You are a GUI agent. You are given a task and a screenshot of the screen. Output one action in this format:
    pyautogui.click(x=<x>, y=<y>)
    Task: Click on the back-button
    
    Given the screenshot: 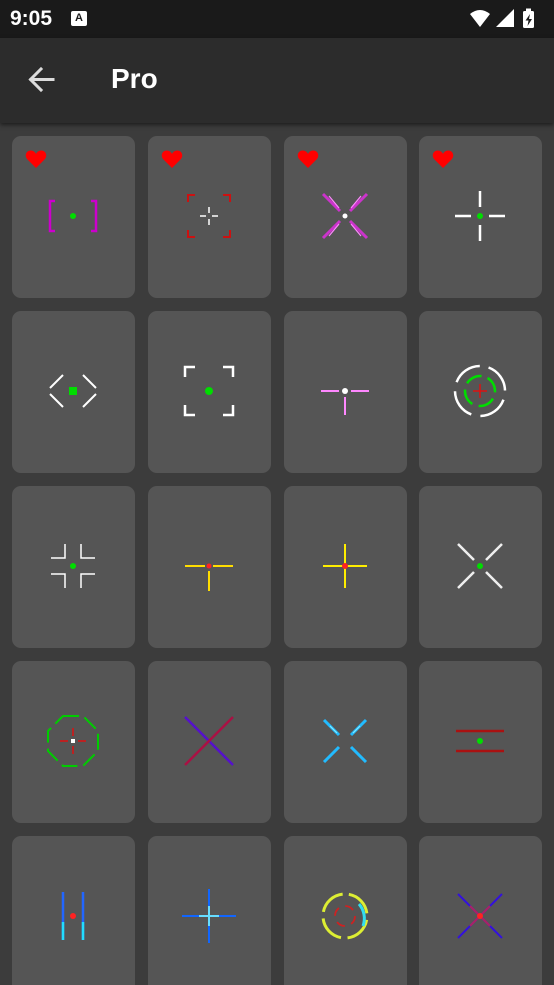 What is the action you would take?
    pyautogui.click(x=42, y=80)
    